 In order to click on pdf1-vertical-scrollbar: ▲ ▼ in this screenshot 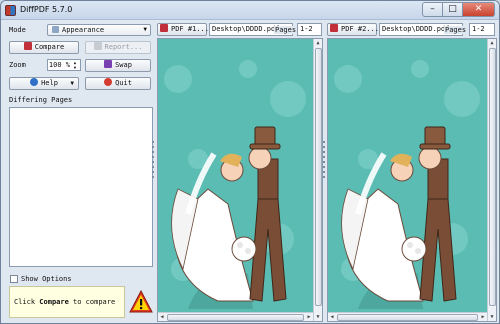, I will do `click(317, 180)`.